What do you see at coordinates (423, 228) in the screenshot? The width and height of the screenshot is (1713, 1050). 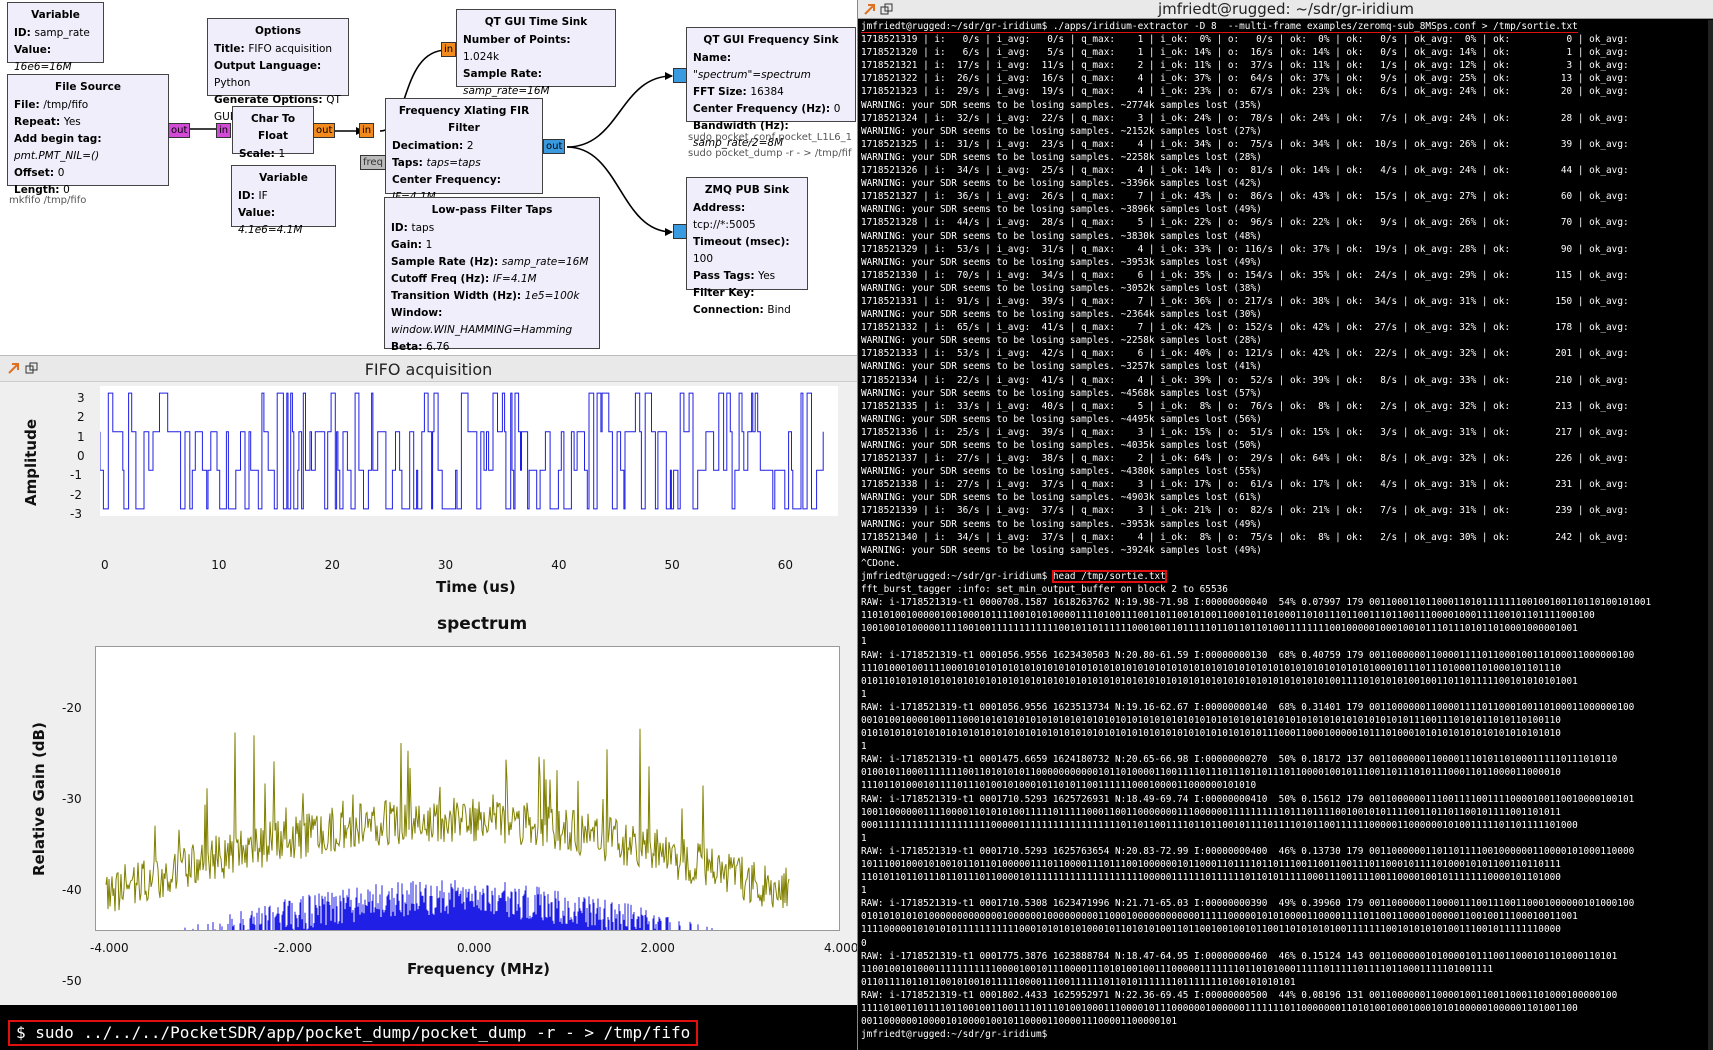 I see `param-value: taps` at bounding box center [423, 228].